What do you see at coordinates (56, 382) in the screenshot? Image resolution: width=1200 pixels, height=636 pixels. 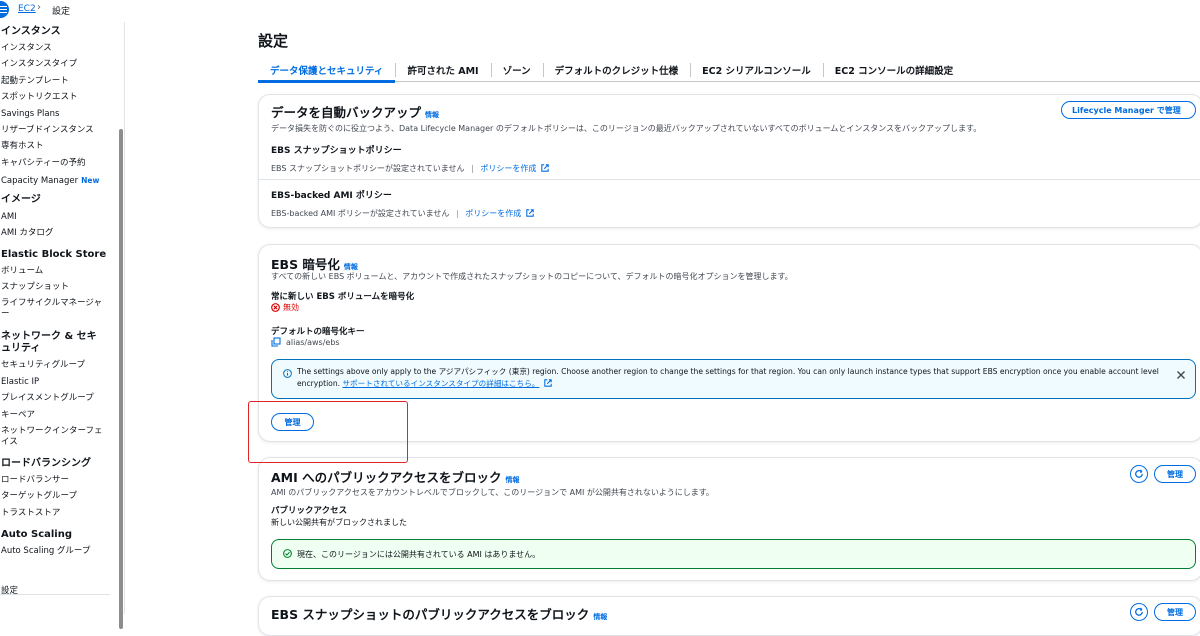 I see `sidebar-item-elastic-ip: Elastic IP` at bounding box center [56, 382].